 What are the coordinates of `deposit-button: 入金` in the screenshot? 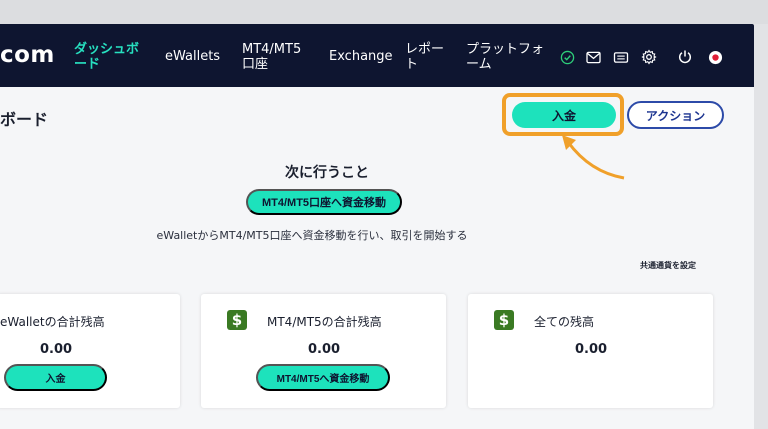 It's located at (564, 115).